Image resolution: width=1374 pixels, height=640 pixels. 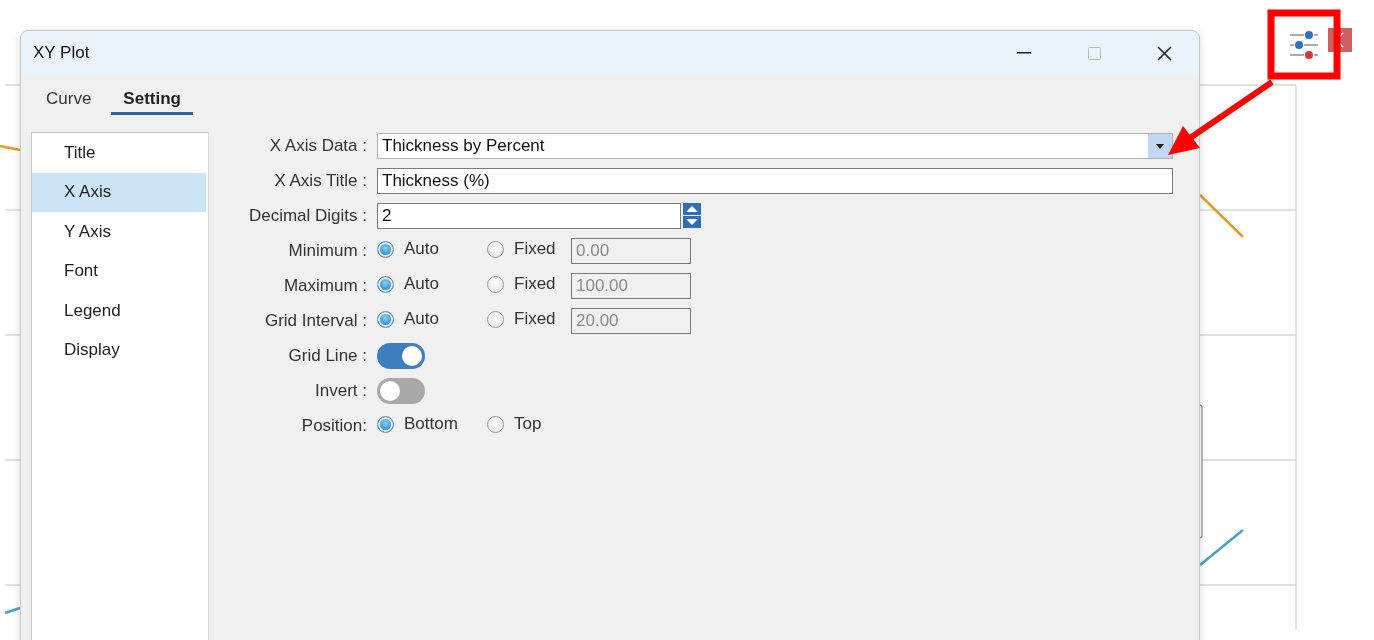 What do you see at coordinates (775, 181) in the screenshot?
I see `input-field: Thickness (%)` at bounding box center [775, 181].